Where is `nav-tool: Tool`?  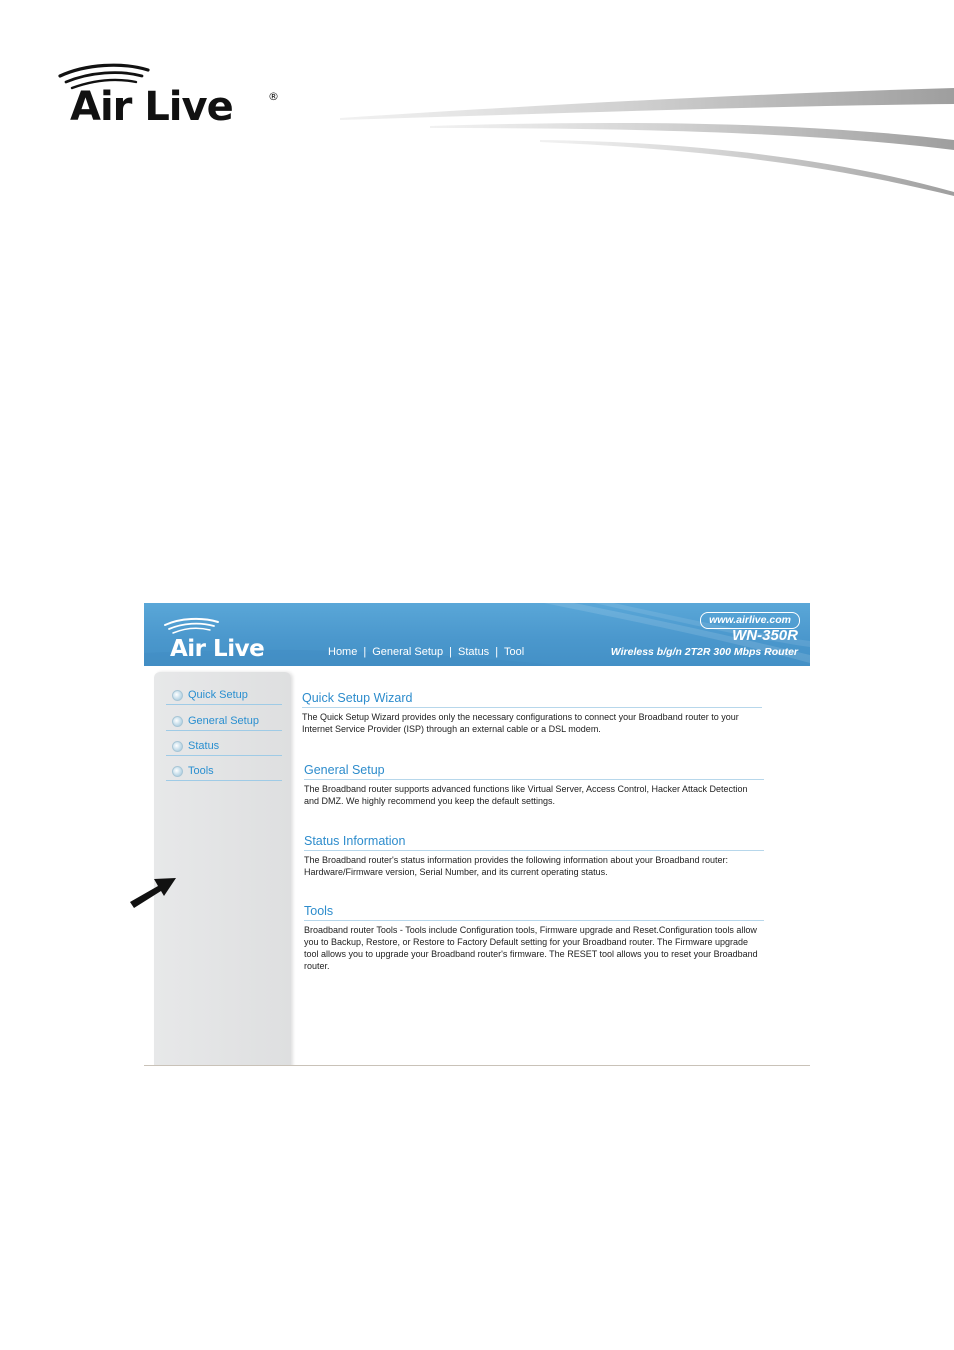
nav-tool: Tool is located at coordinates (514, 652).